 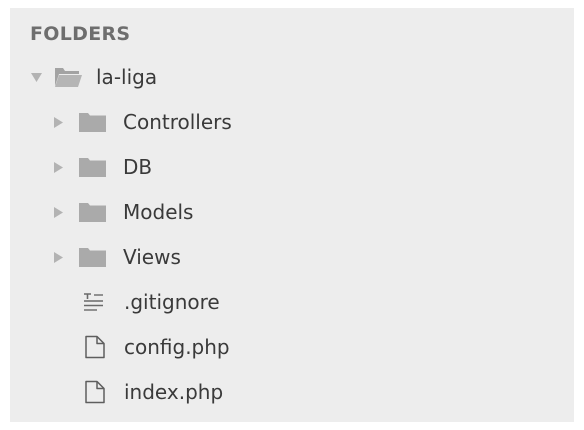 I want to click on tree-item-label: la-liga, so click(x=127, y=77).